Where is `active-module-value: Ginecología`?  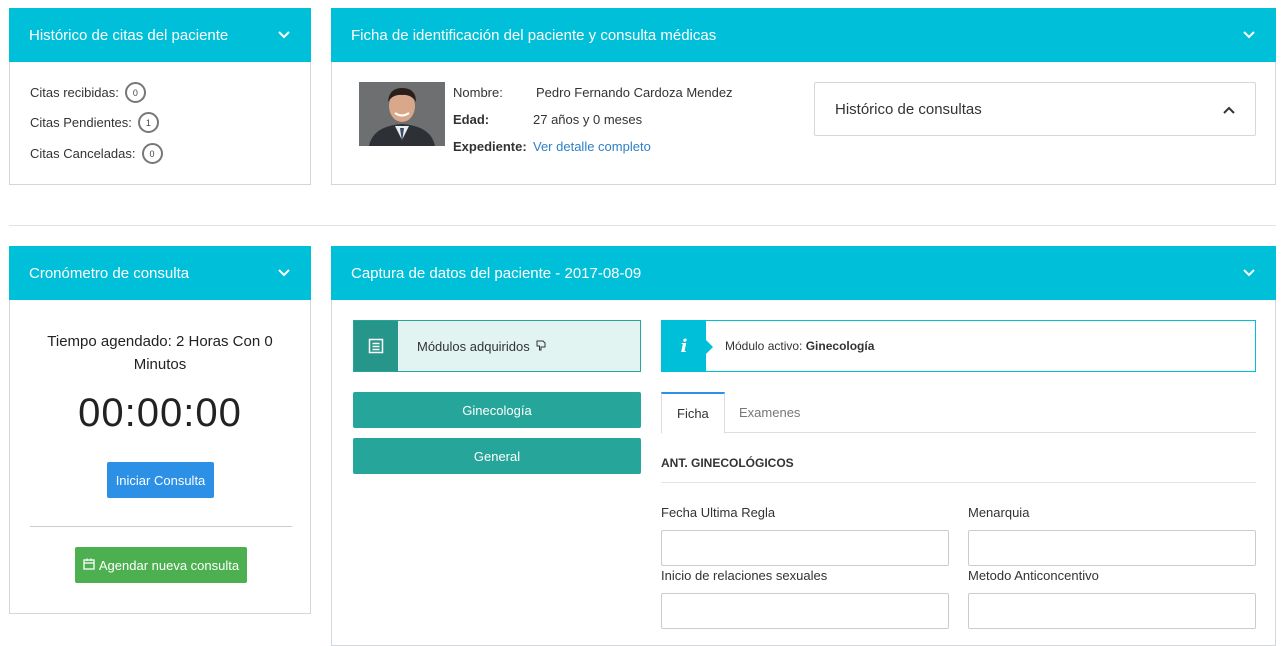
active-module-value: Ginecología is located at coordinates (840, 346).